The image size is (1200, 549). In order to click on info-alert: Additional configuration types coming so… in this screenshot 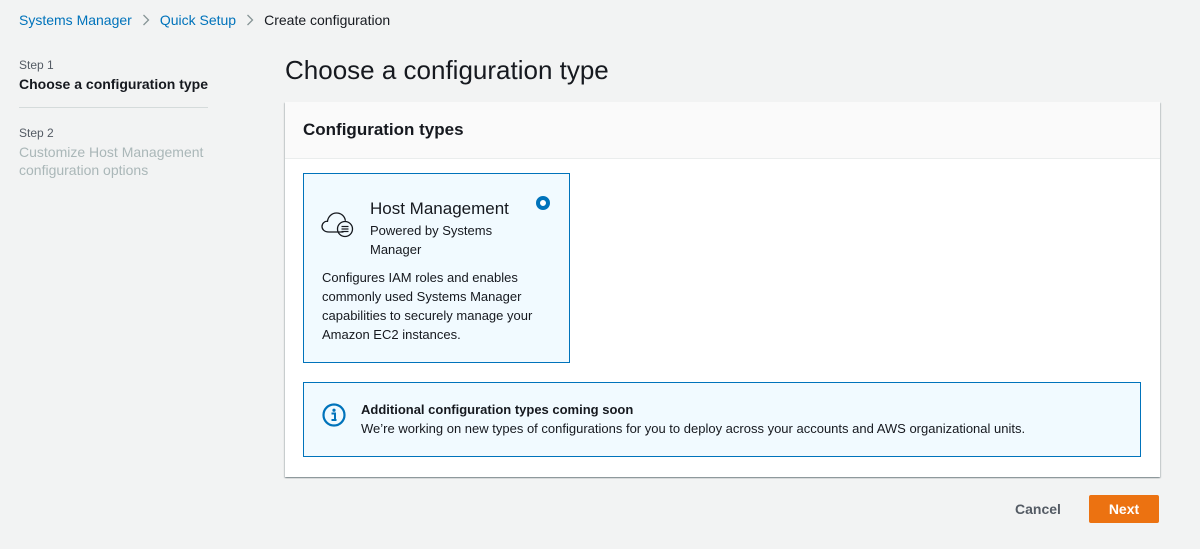, I will do `click(722, 419)`.